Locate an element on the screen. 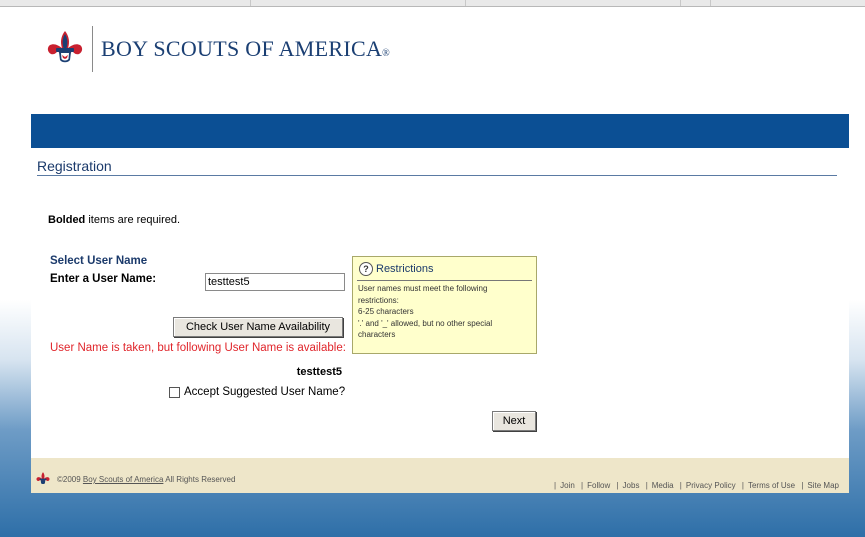  registered-mark: ® is located at coordinates (386, 53).